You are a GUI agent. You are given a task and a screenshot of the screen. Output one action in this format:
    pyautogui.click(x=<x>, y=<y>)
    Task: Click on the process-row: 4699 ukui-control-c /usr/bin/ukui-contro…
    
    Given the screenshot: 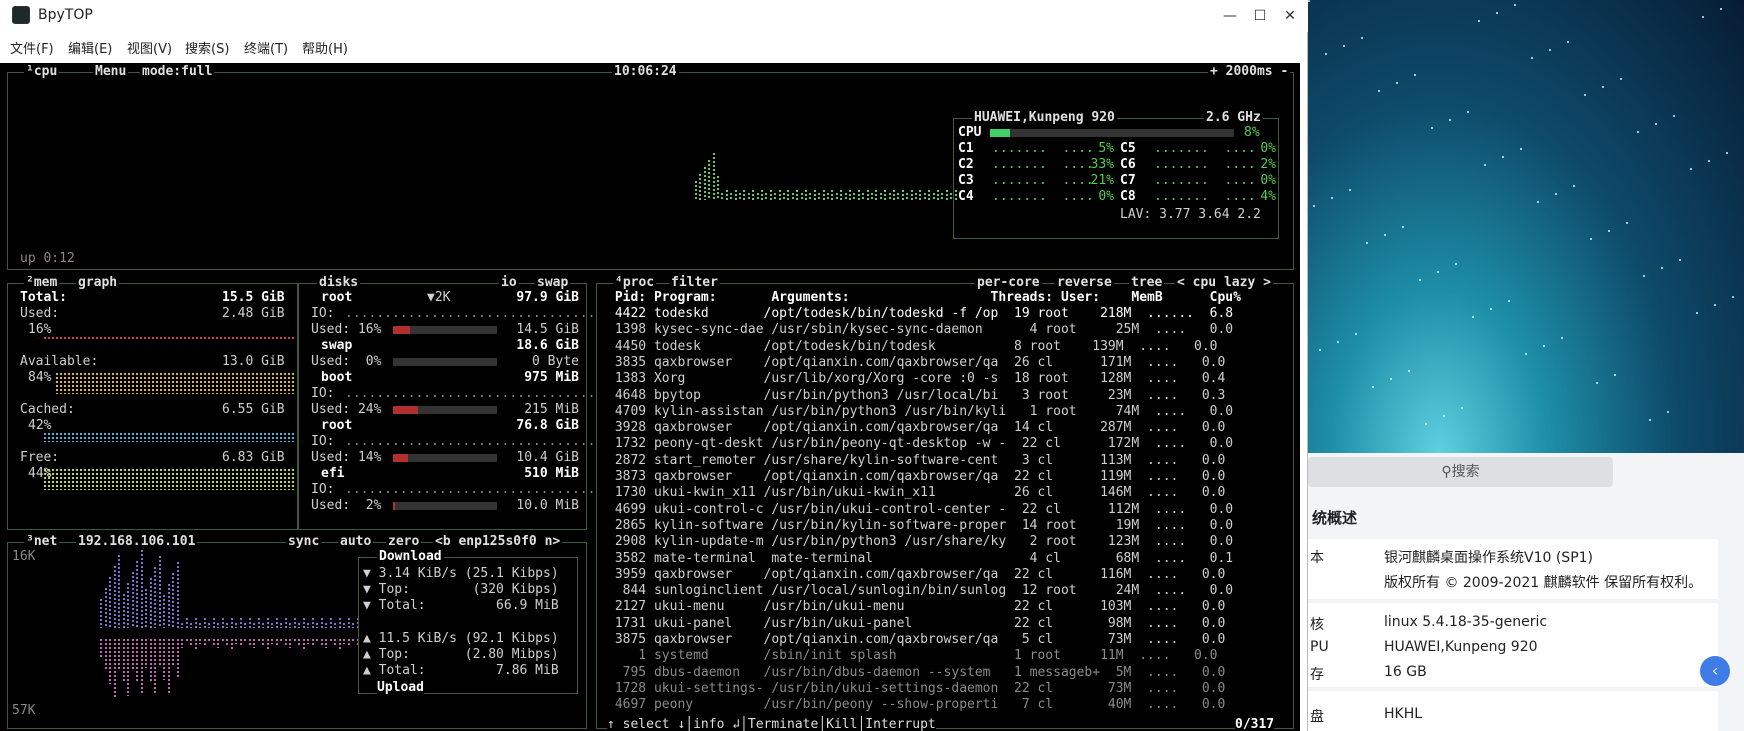 What is the action you would take?
    pyautogui.click(x=920, y=510)
    